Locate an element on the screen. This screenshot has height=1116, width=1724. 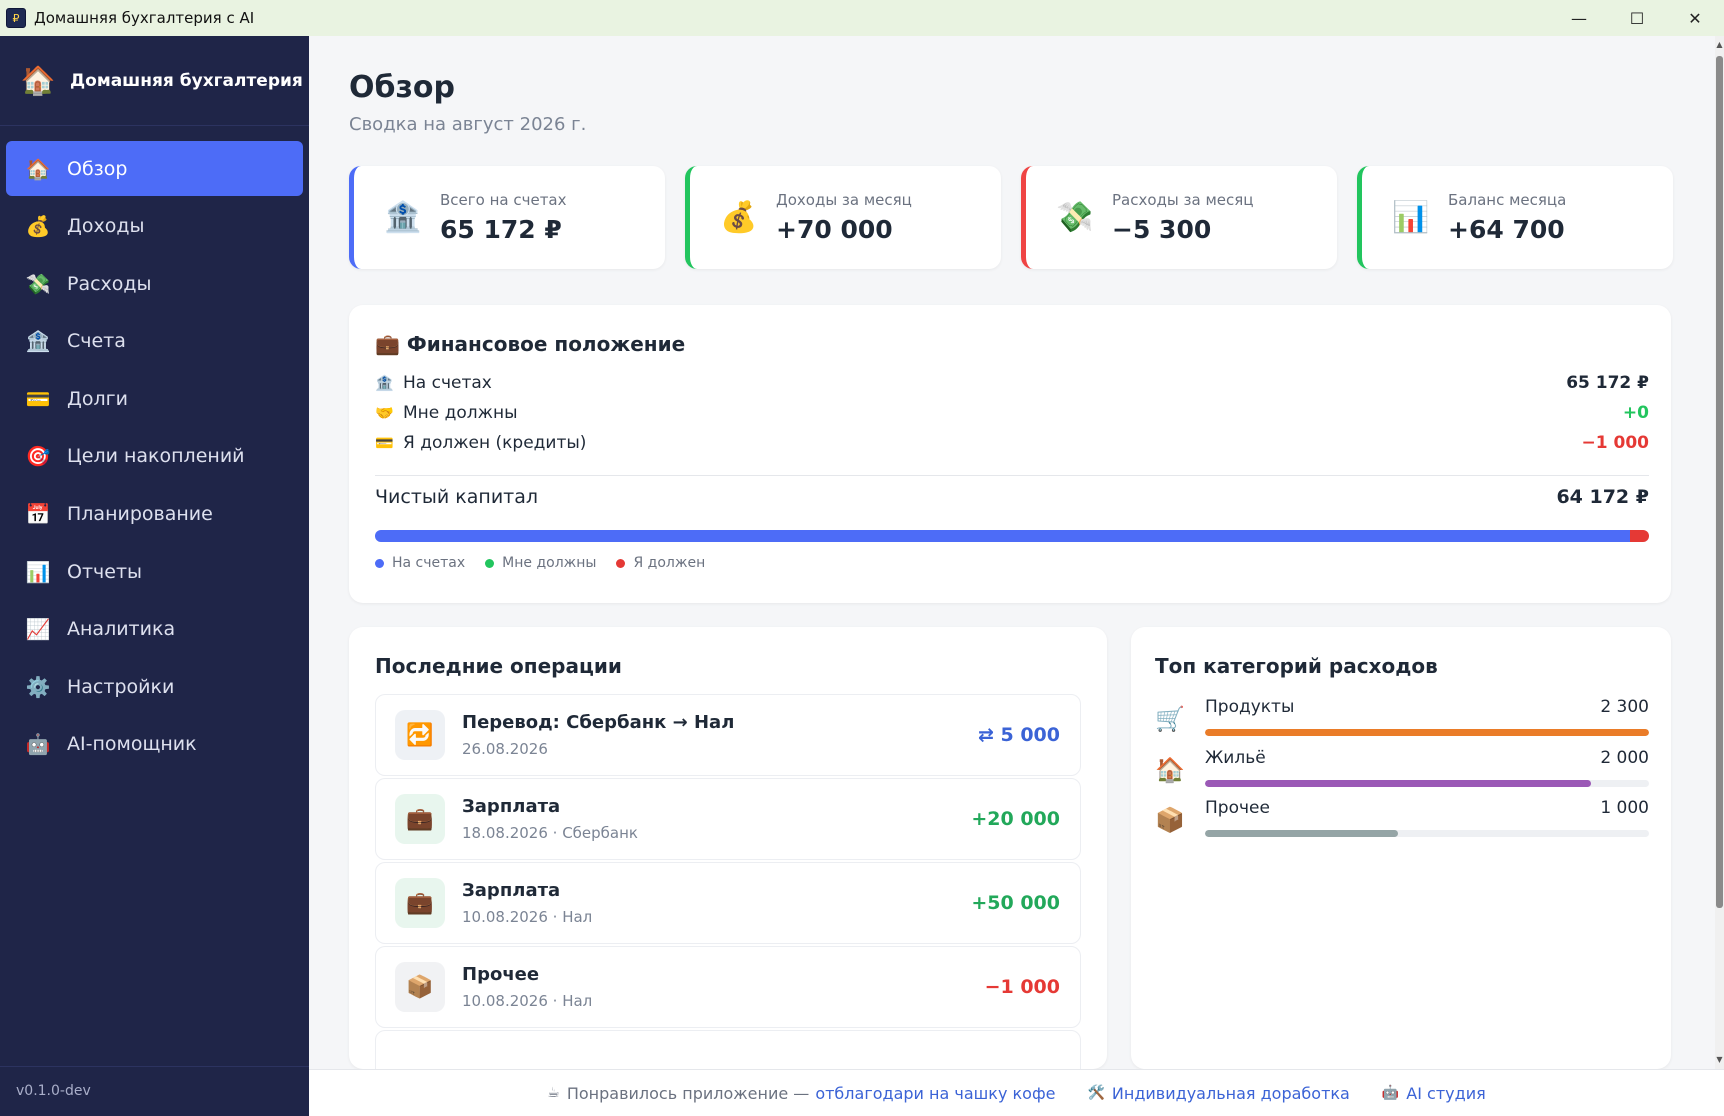
ai-studio-link: AI студия is located at coordinates (1445, 1093).